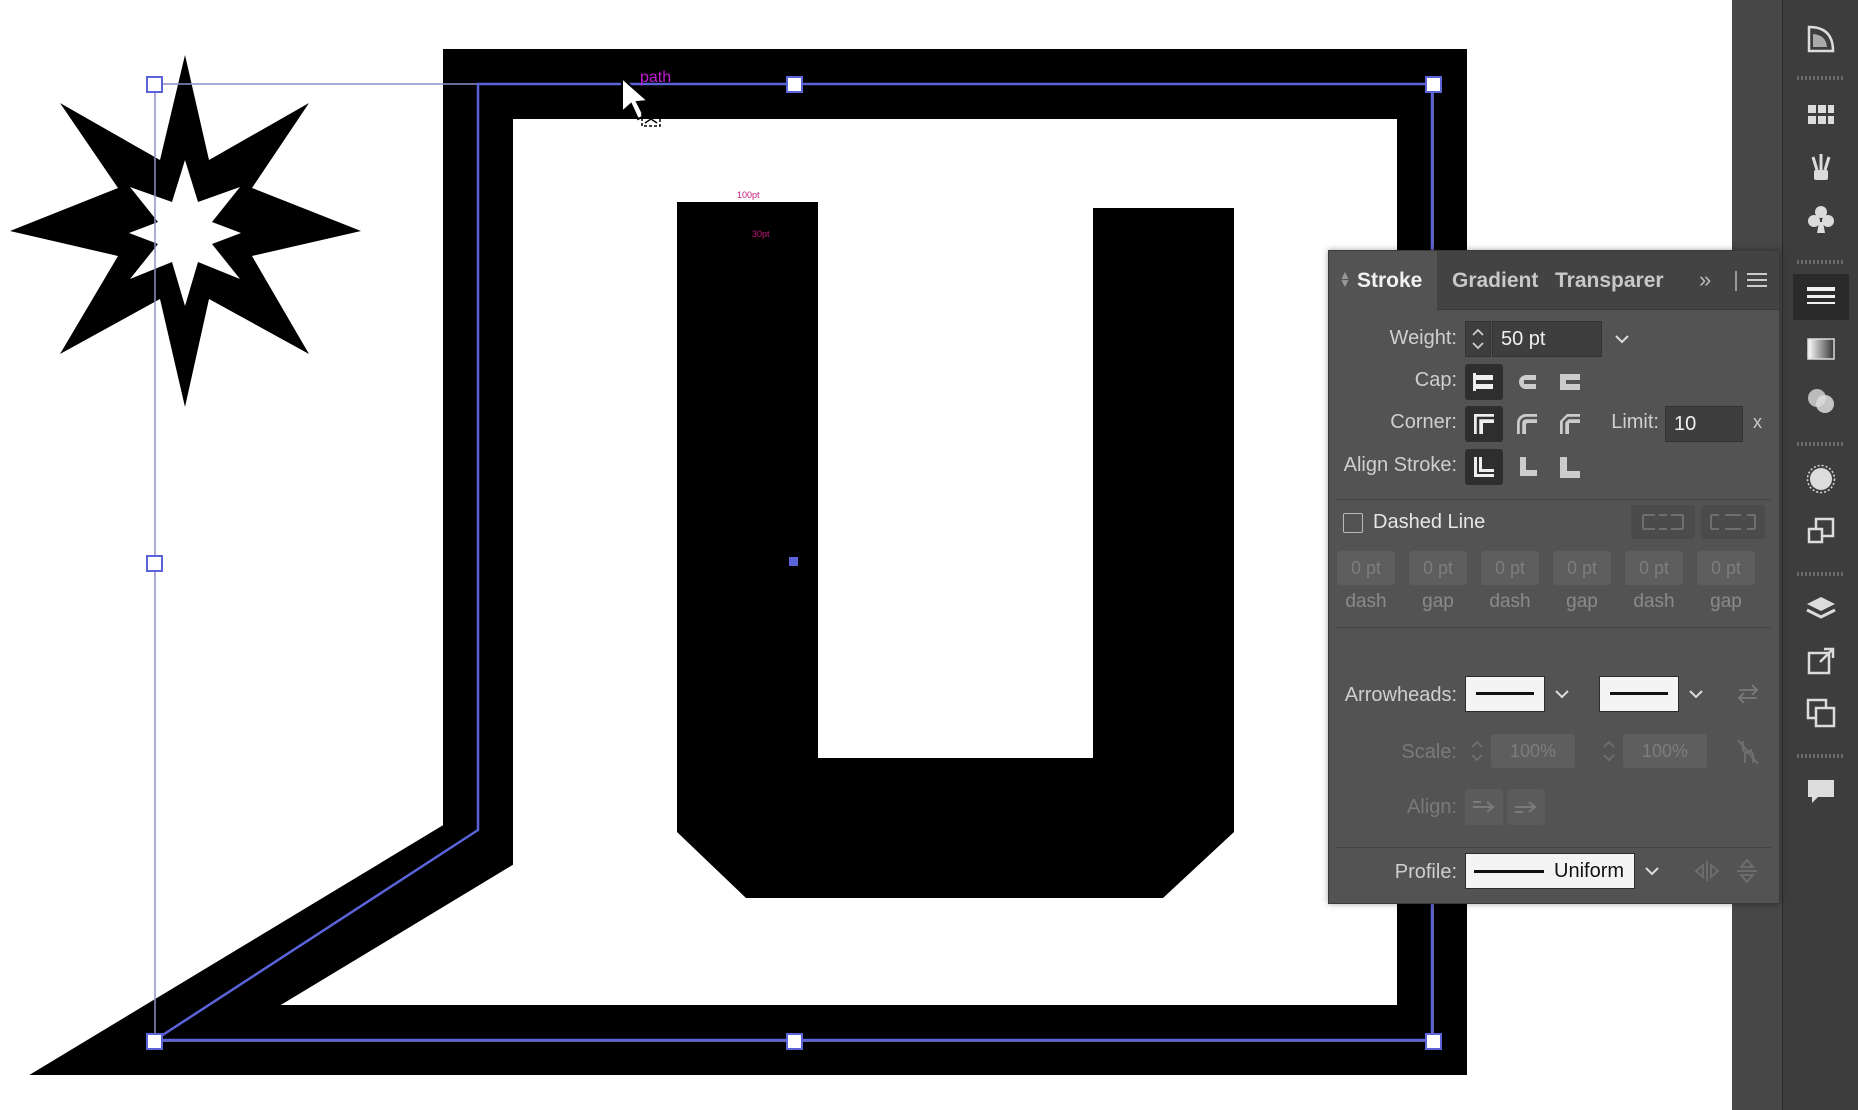 This screenshot has width=1858, height=1110. What do you see at coordinates (1527, 467) in the screenshot?
I see `align-stroke-inside-button` at bounding box center [1527, 467].